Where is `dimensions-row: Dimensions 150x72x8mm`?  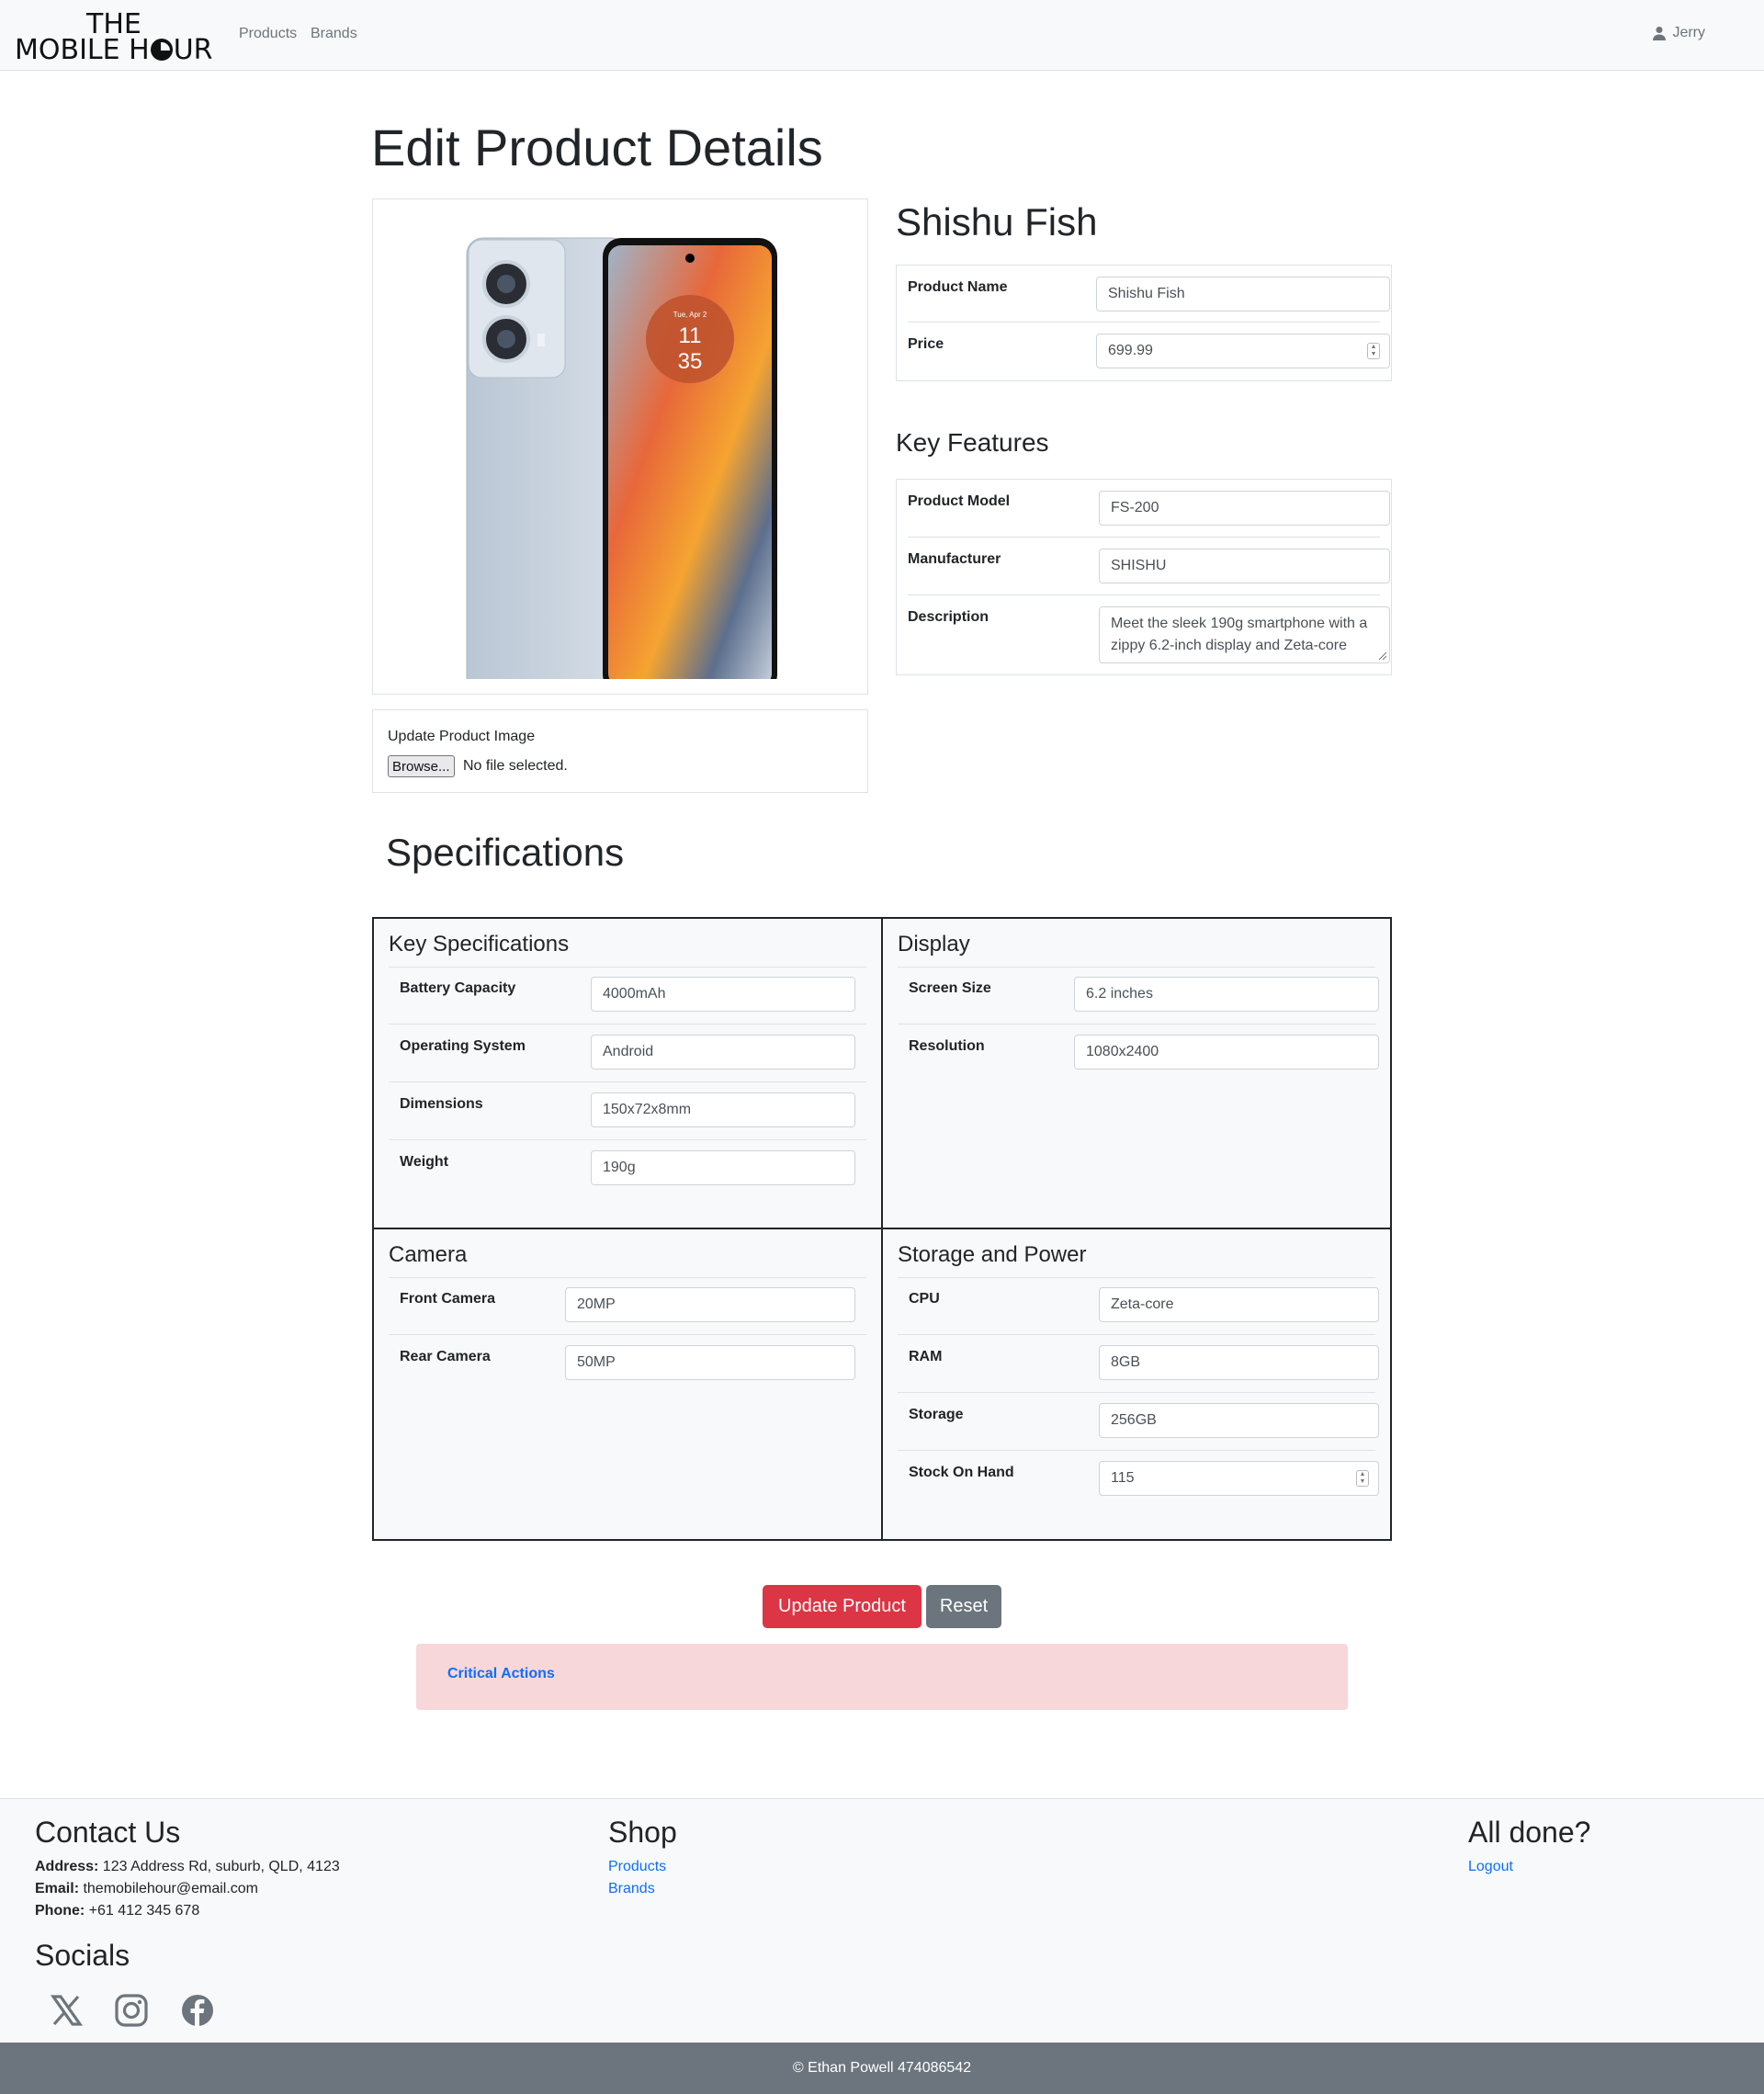 dimensions-row: Dimensions 150x72x8mm is located at coordinates (628, 1111).